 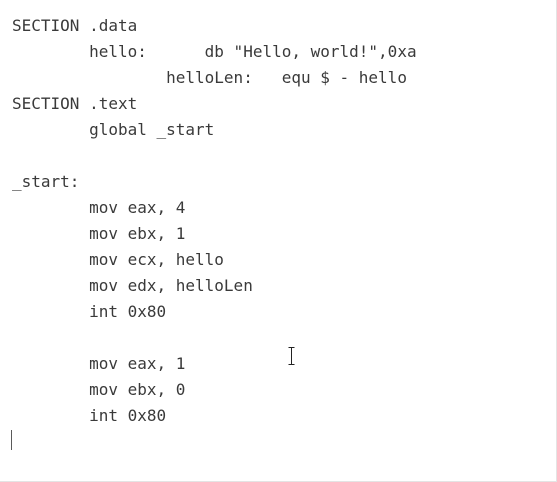 What do you see at coordinates (75, 103) in the screenshot?
I see `code-line: SECTION .text` at bounding box center [75, 103].